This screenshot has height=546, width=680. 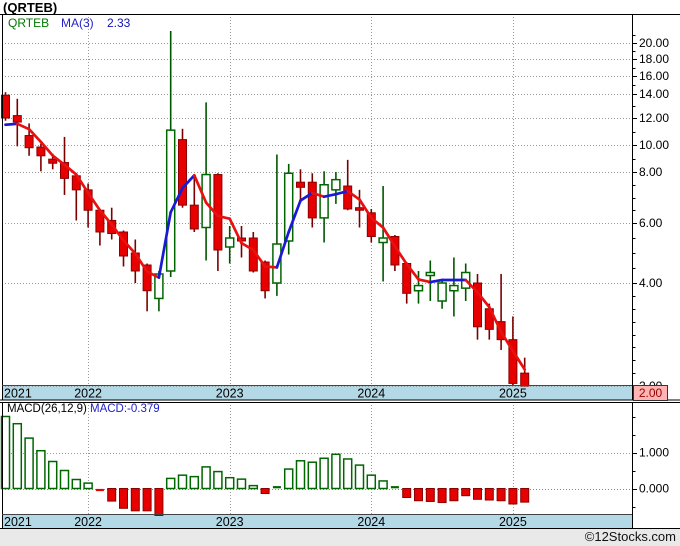 What do you see at coordinates (654, 118) in the screenshot?
I see `price-tick-label: 12.00` at bounding box center [654, 118].